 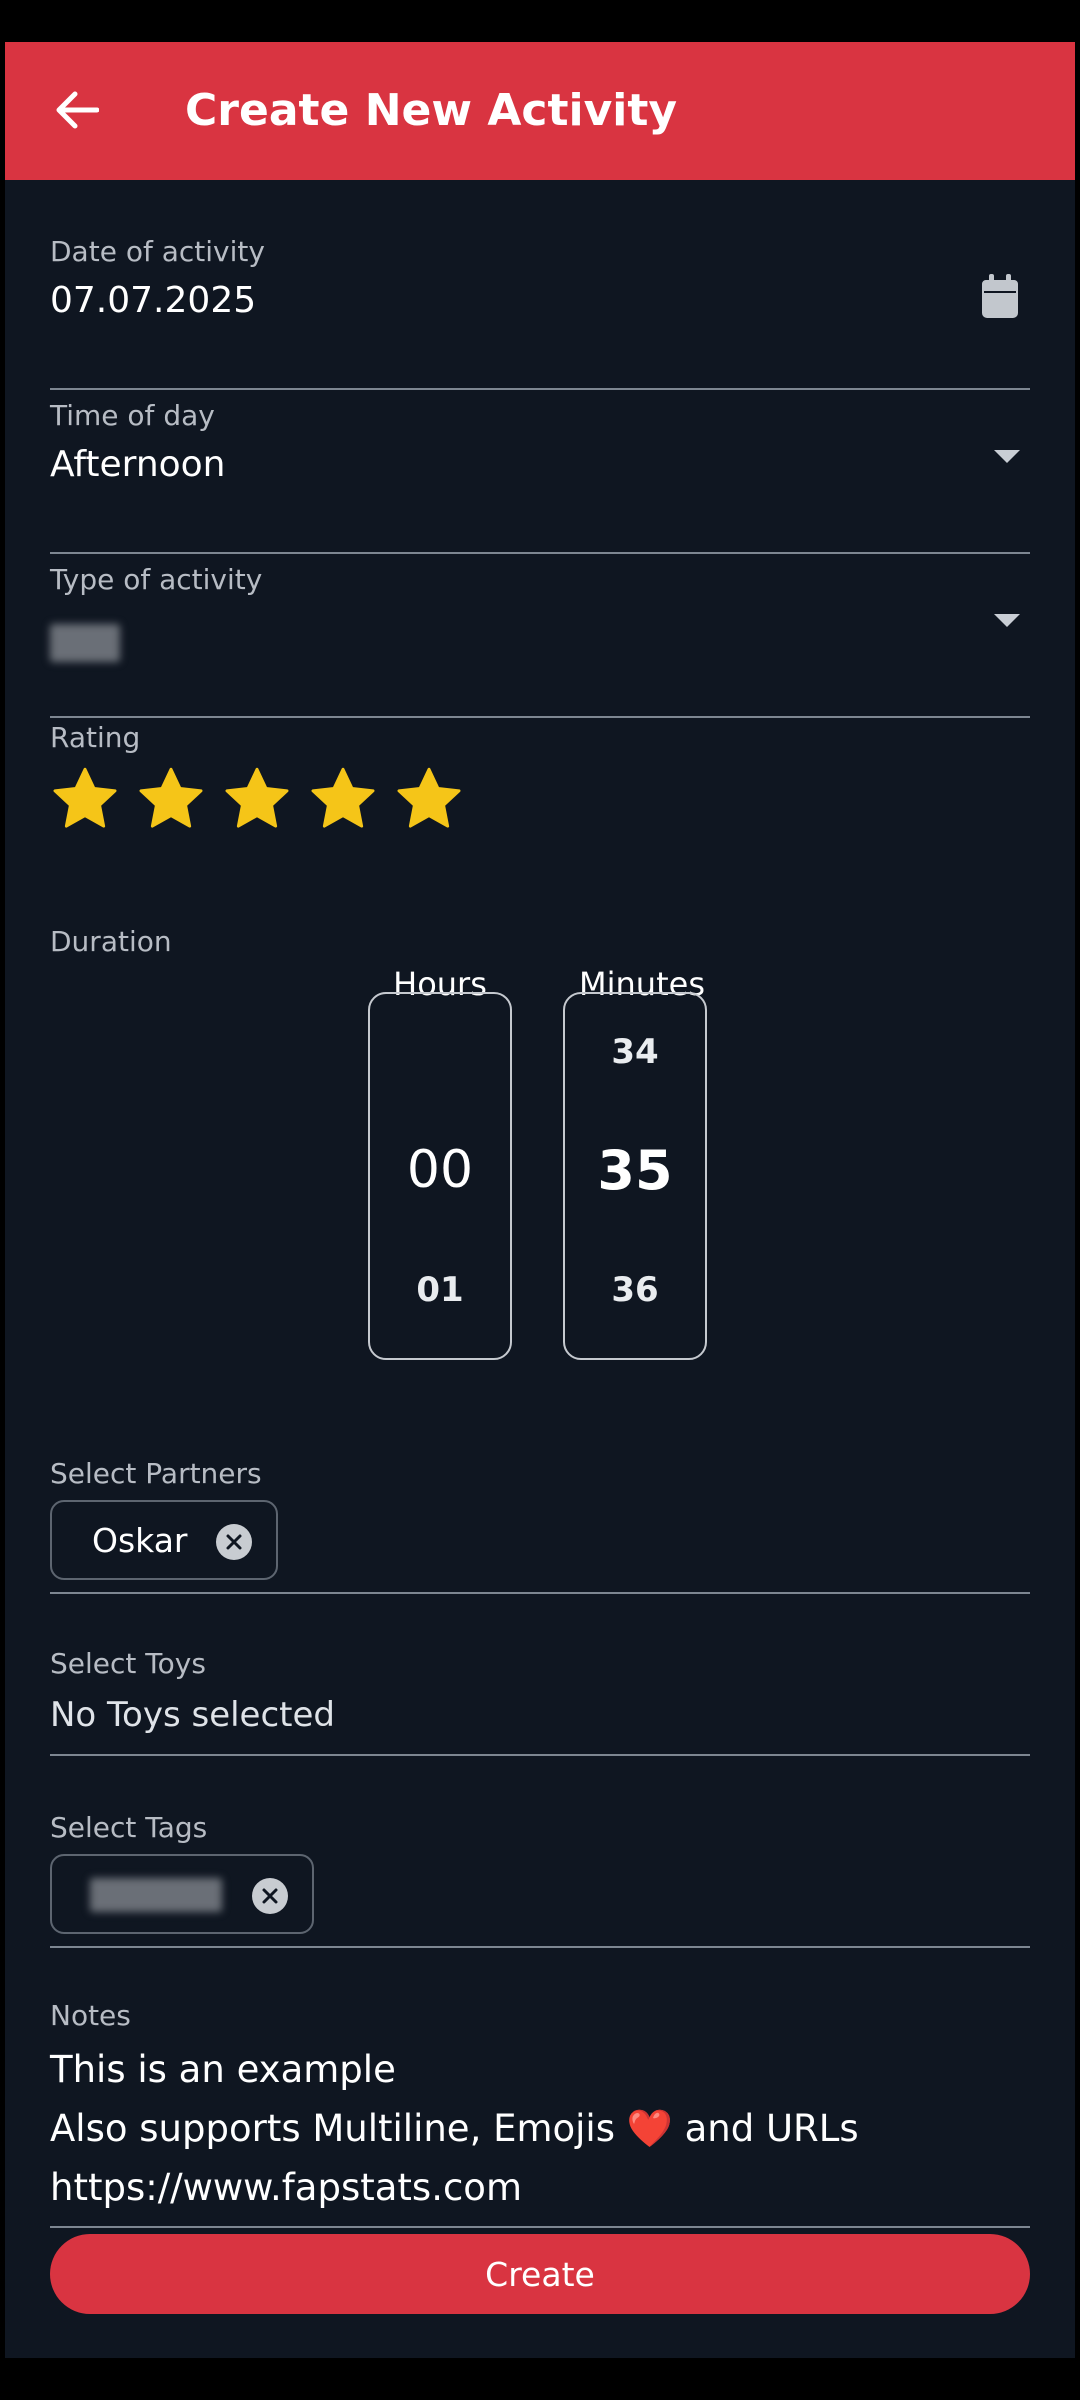 I want to click on create-button: Create, so click(x=540, y=2274).